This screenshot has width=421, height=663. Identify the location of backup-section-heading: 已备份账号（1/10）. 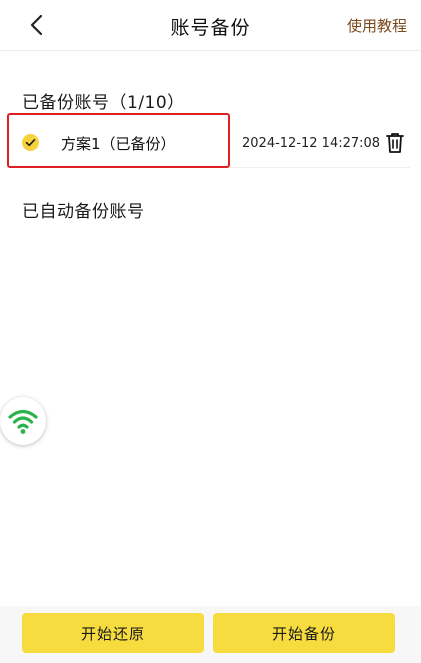
(103, 103).